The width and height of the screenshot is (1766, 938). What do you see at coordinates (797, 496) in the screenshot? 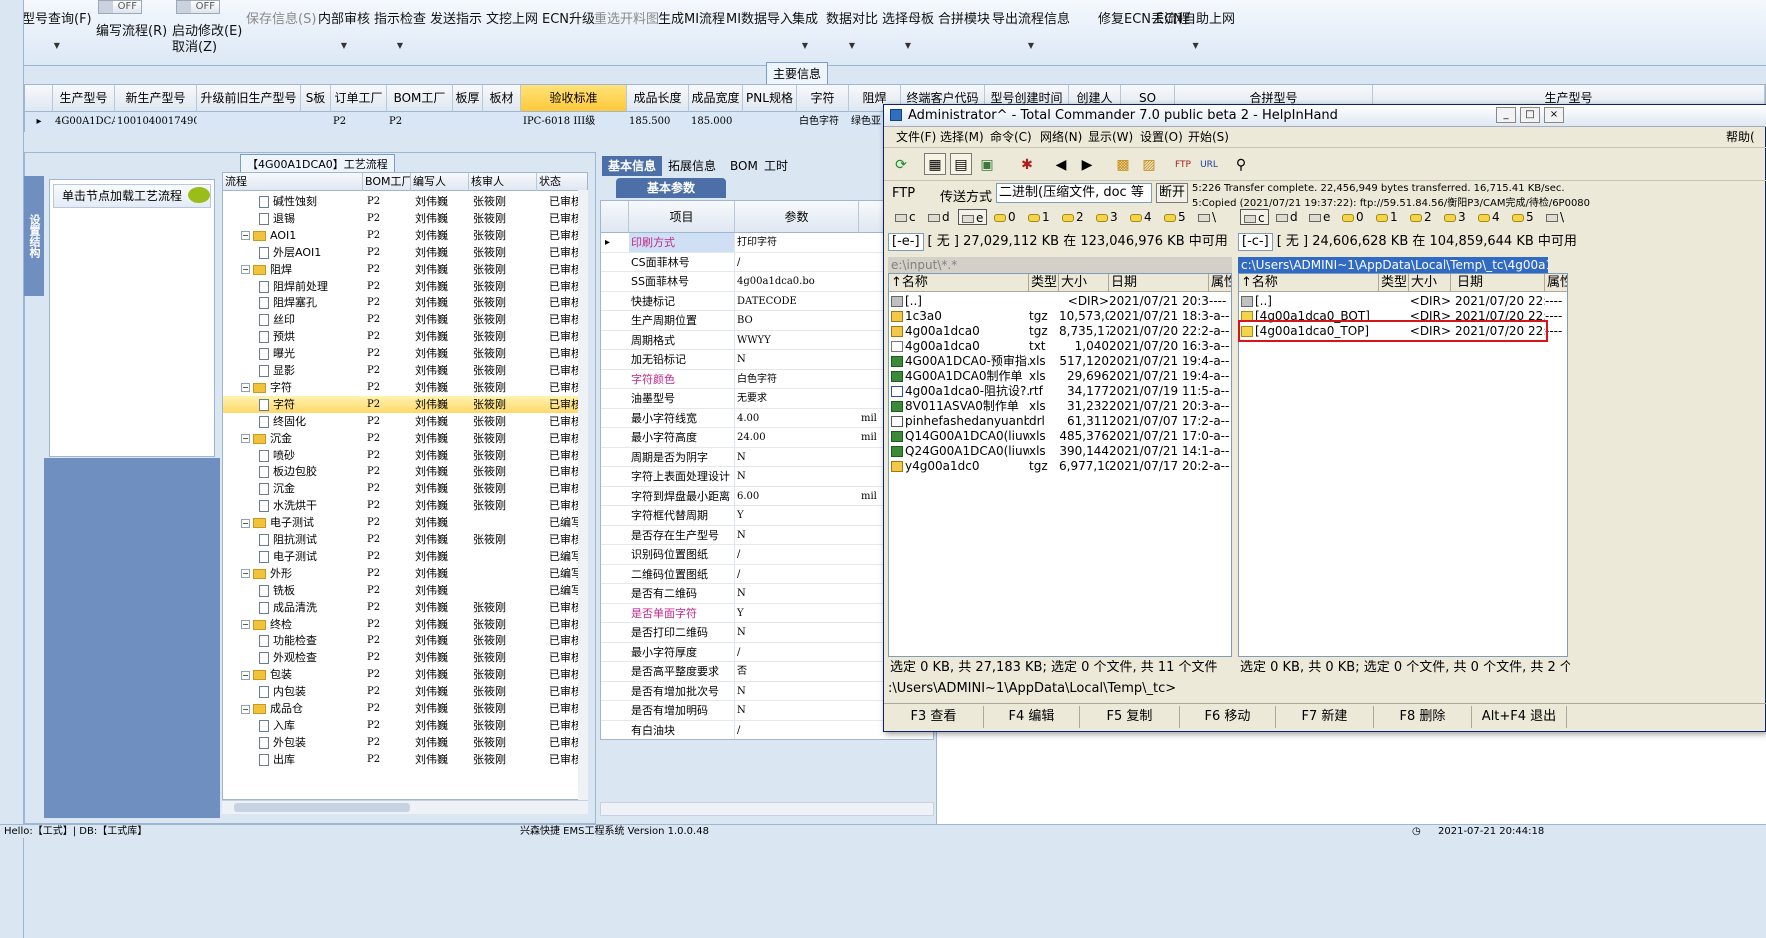
I see `param-value: 6.00` at bounding box center [797, 496].